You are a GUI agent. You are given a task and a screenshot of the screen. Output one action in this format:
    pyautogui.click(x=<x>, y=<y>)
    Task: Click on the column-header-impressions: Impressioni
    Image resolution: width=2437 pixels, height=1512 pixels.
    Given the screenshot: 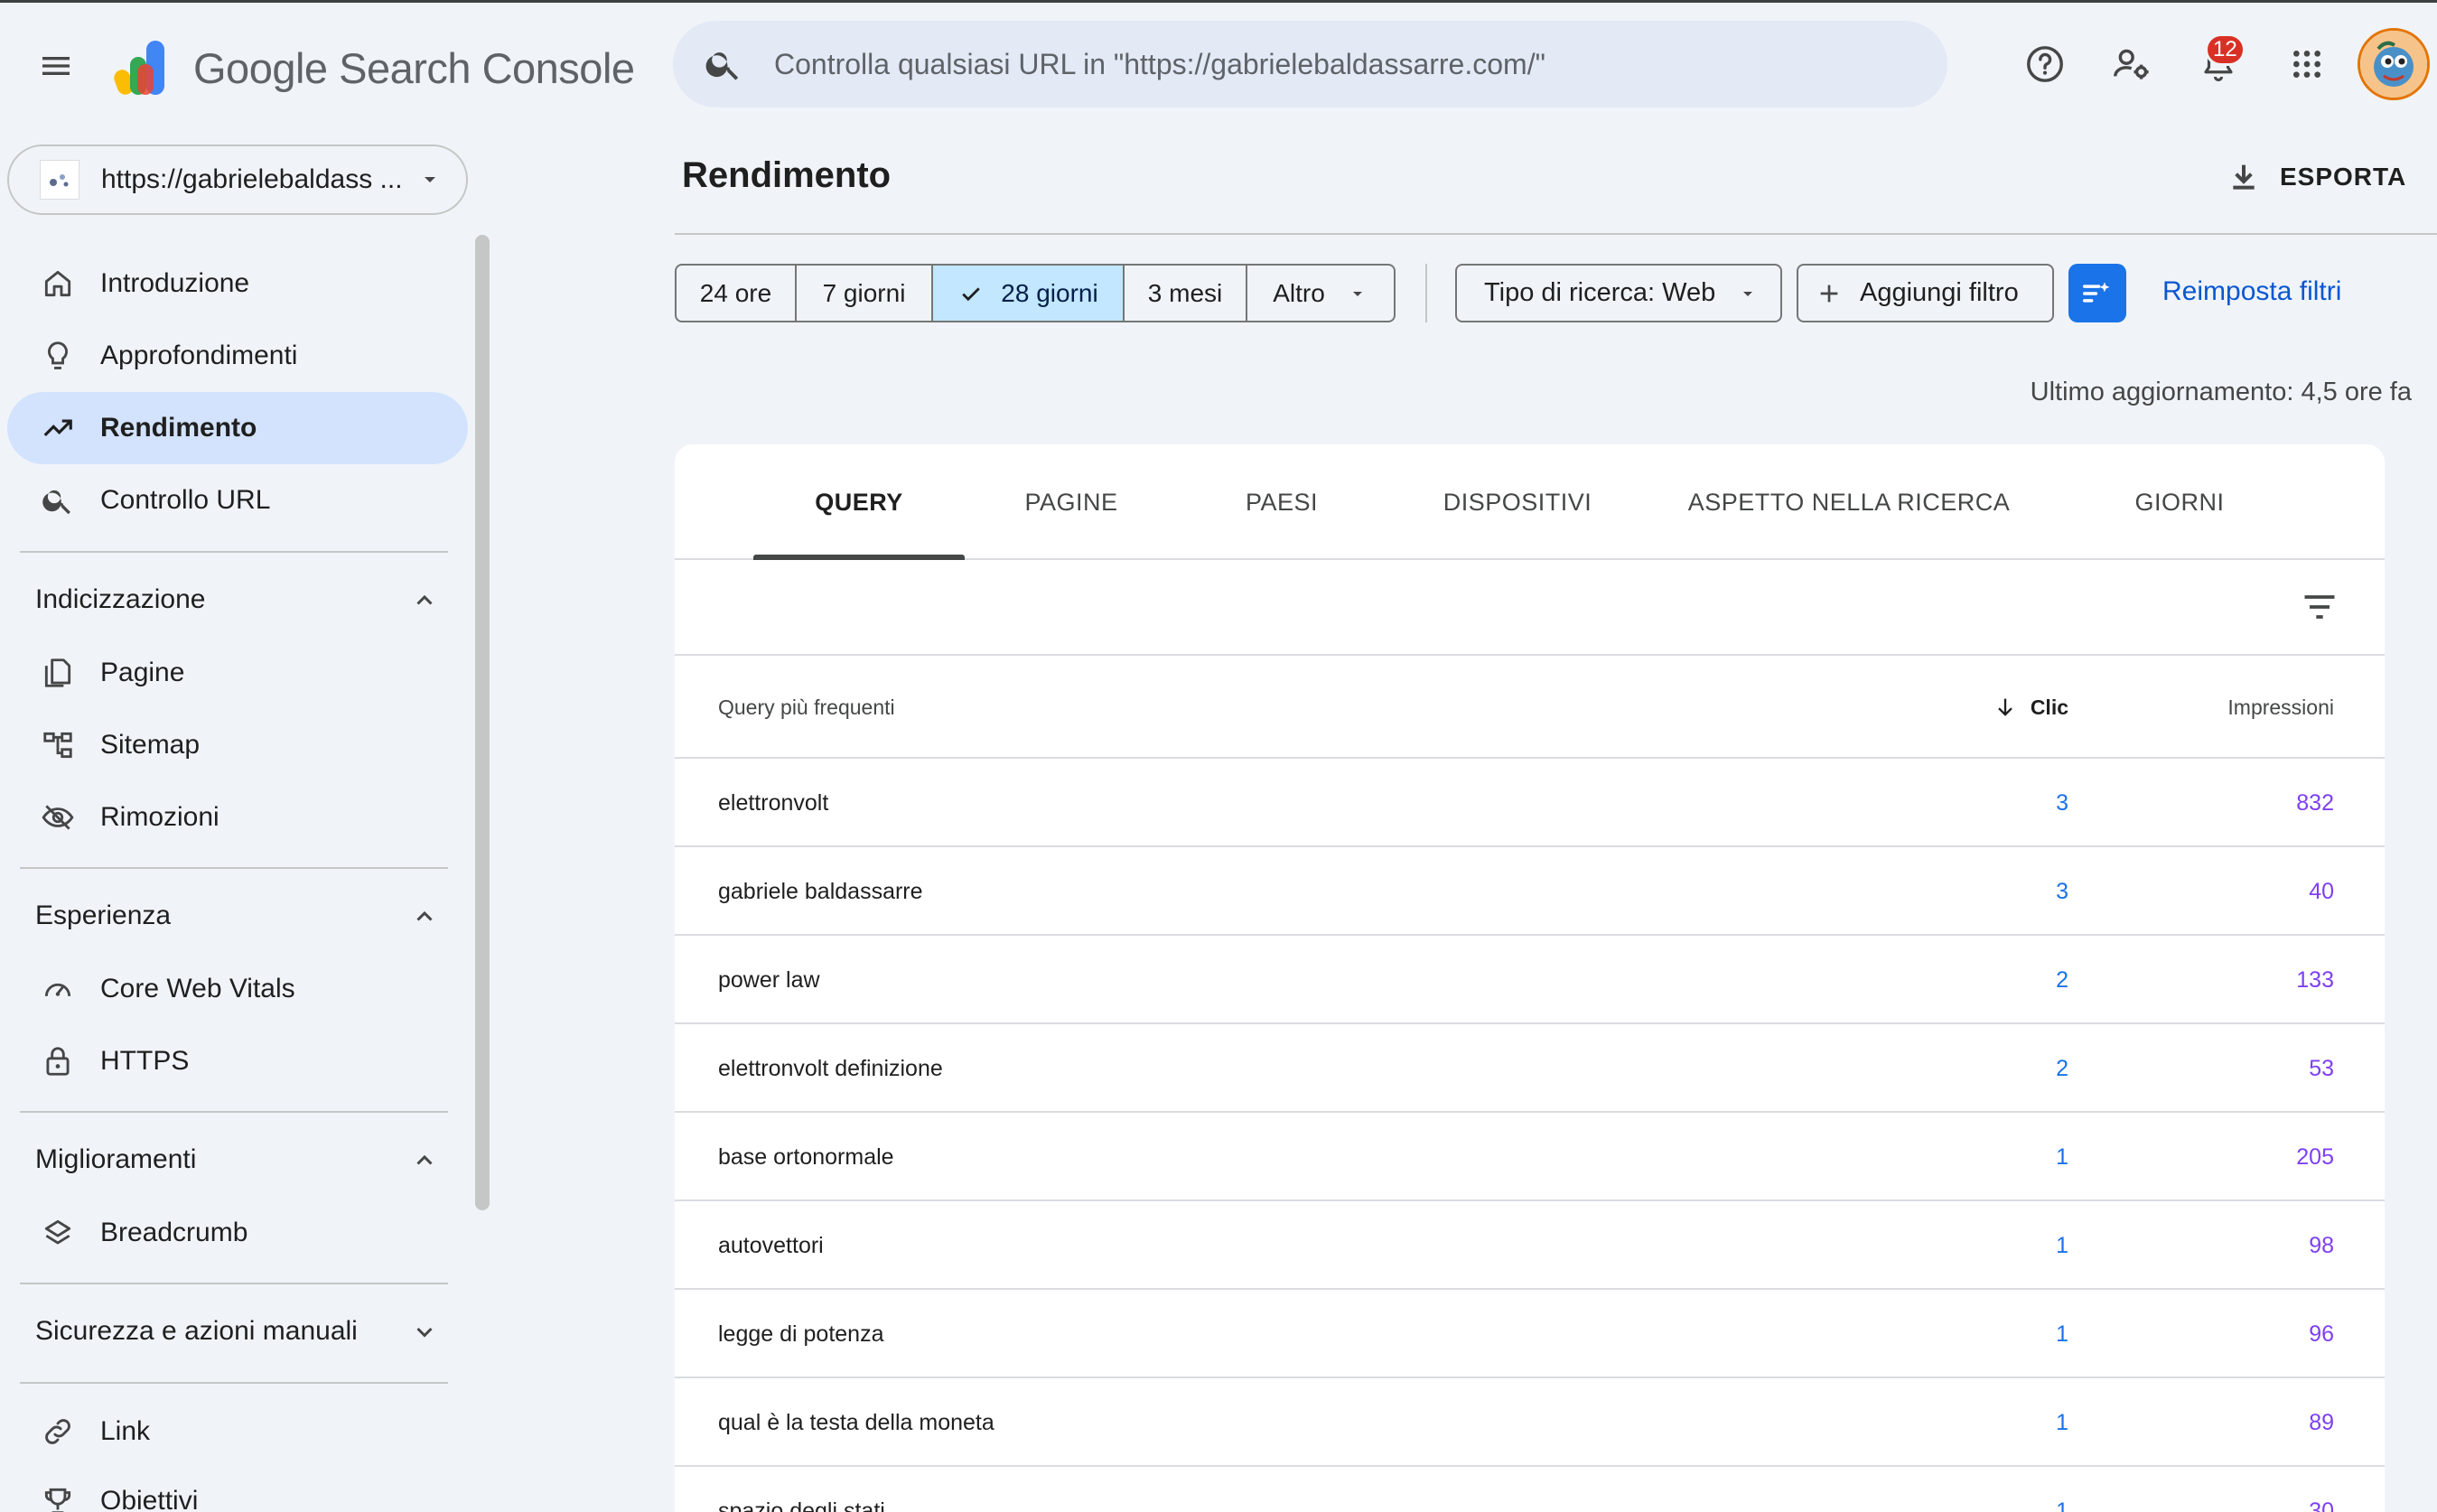 What is the action you would take?
    pyautogui.click(x=2281, y=707)
    